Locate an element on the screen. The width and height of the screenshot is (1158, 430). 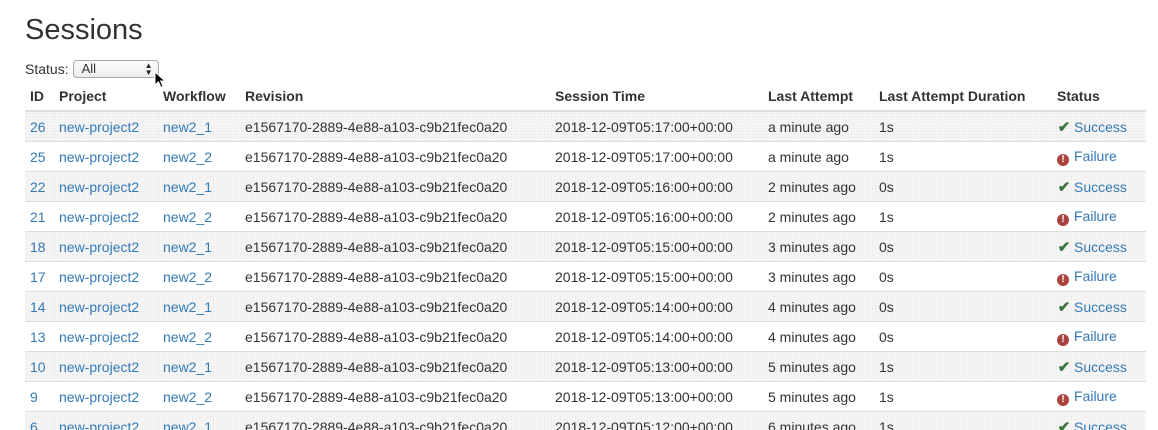
session-id-link: 25 is located at coordinates (38, 157).